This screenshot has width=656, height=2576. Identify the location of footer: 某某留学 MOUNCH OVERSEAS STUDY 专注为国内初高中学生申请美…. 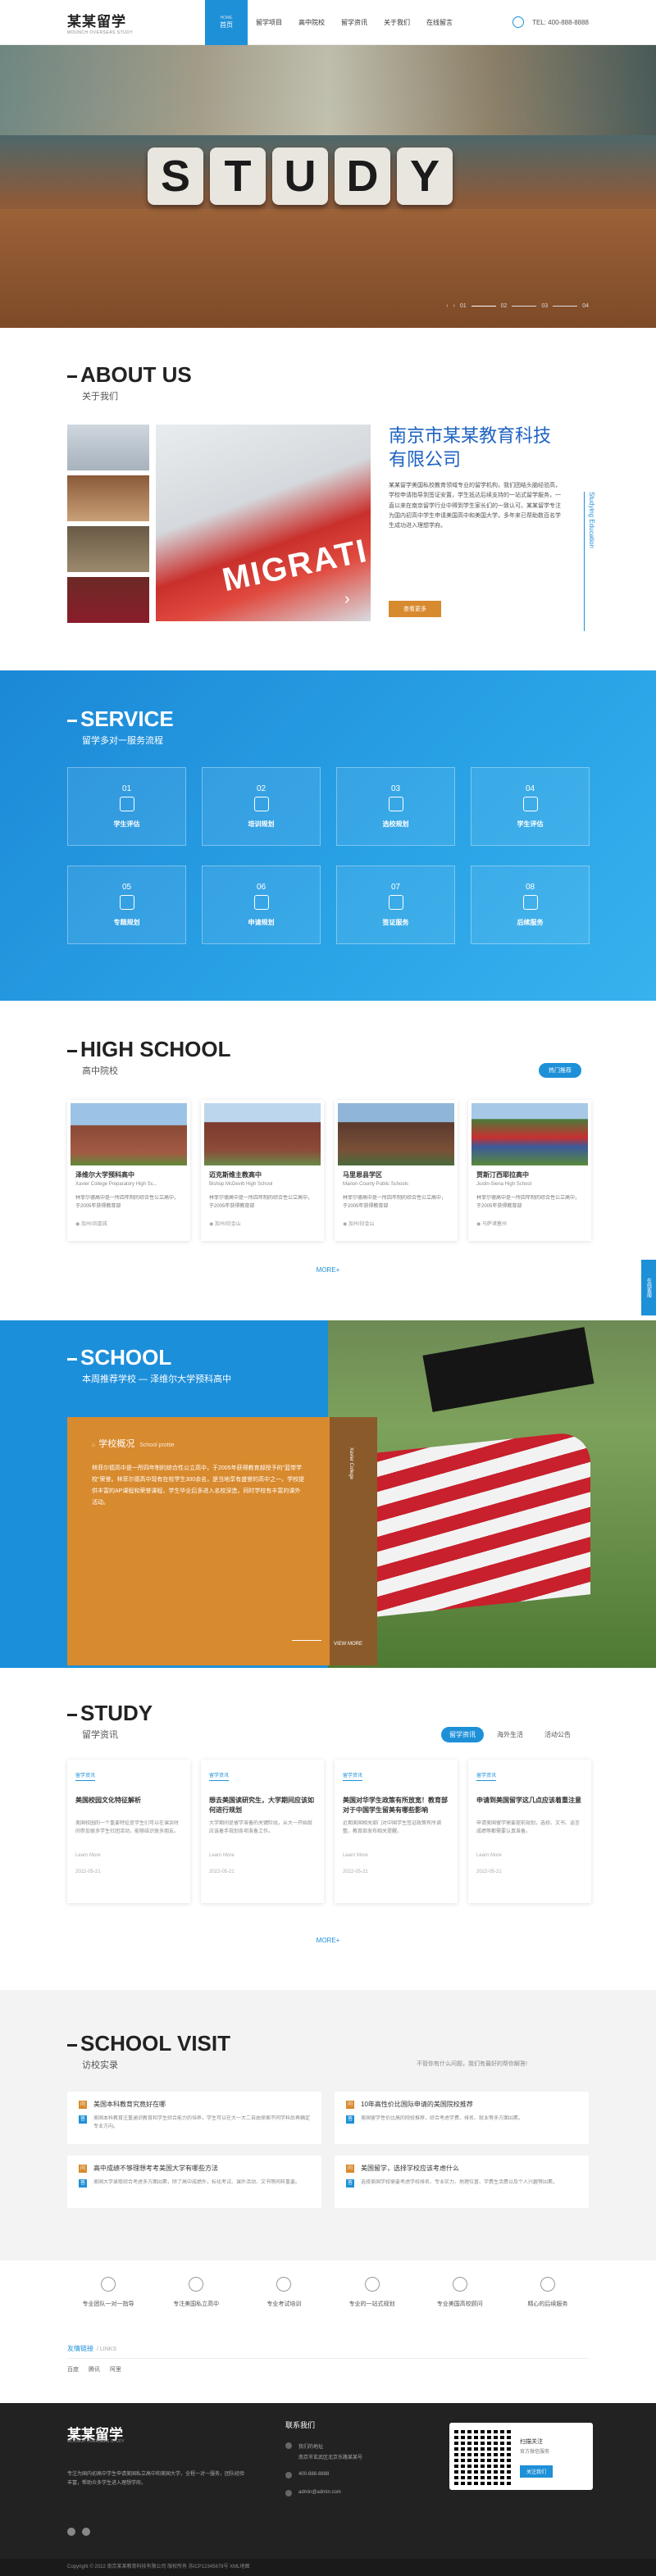
(328, 2481).